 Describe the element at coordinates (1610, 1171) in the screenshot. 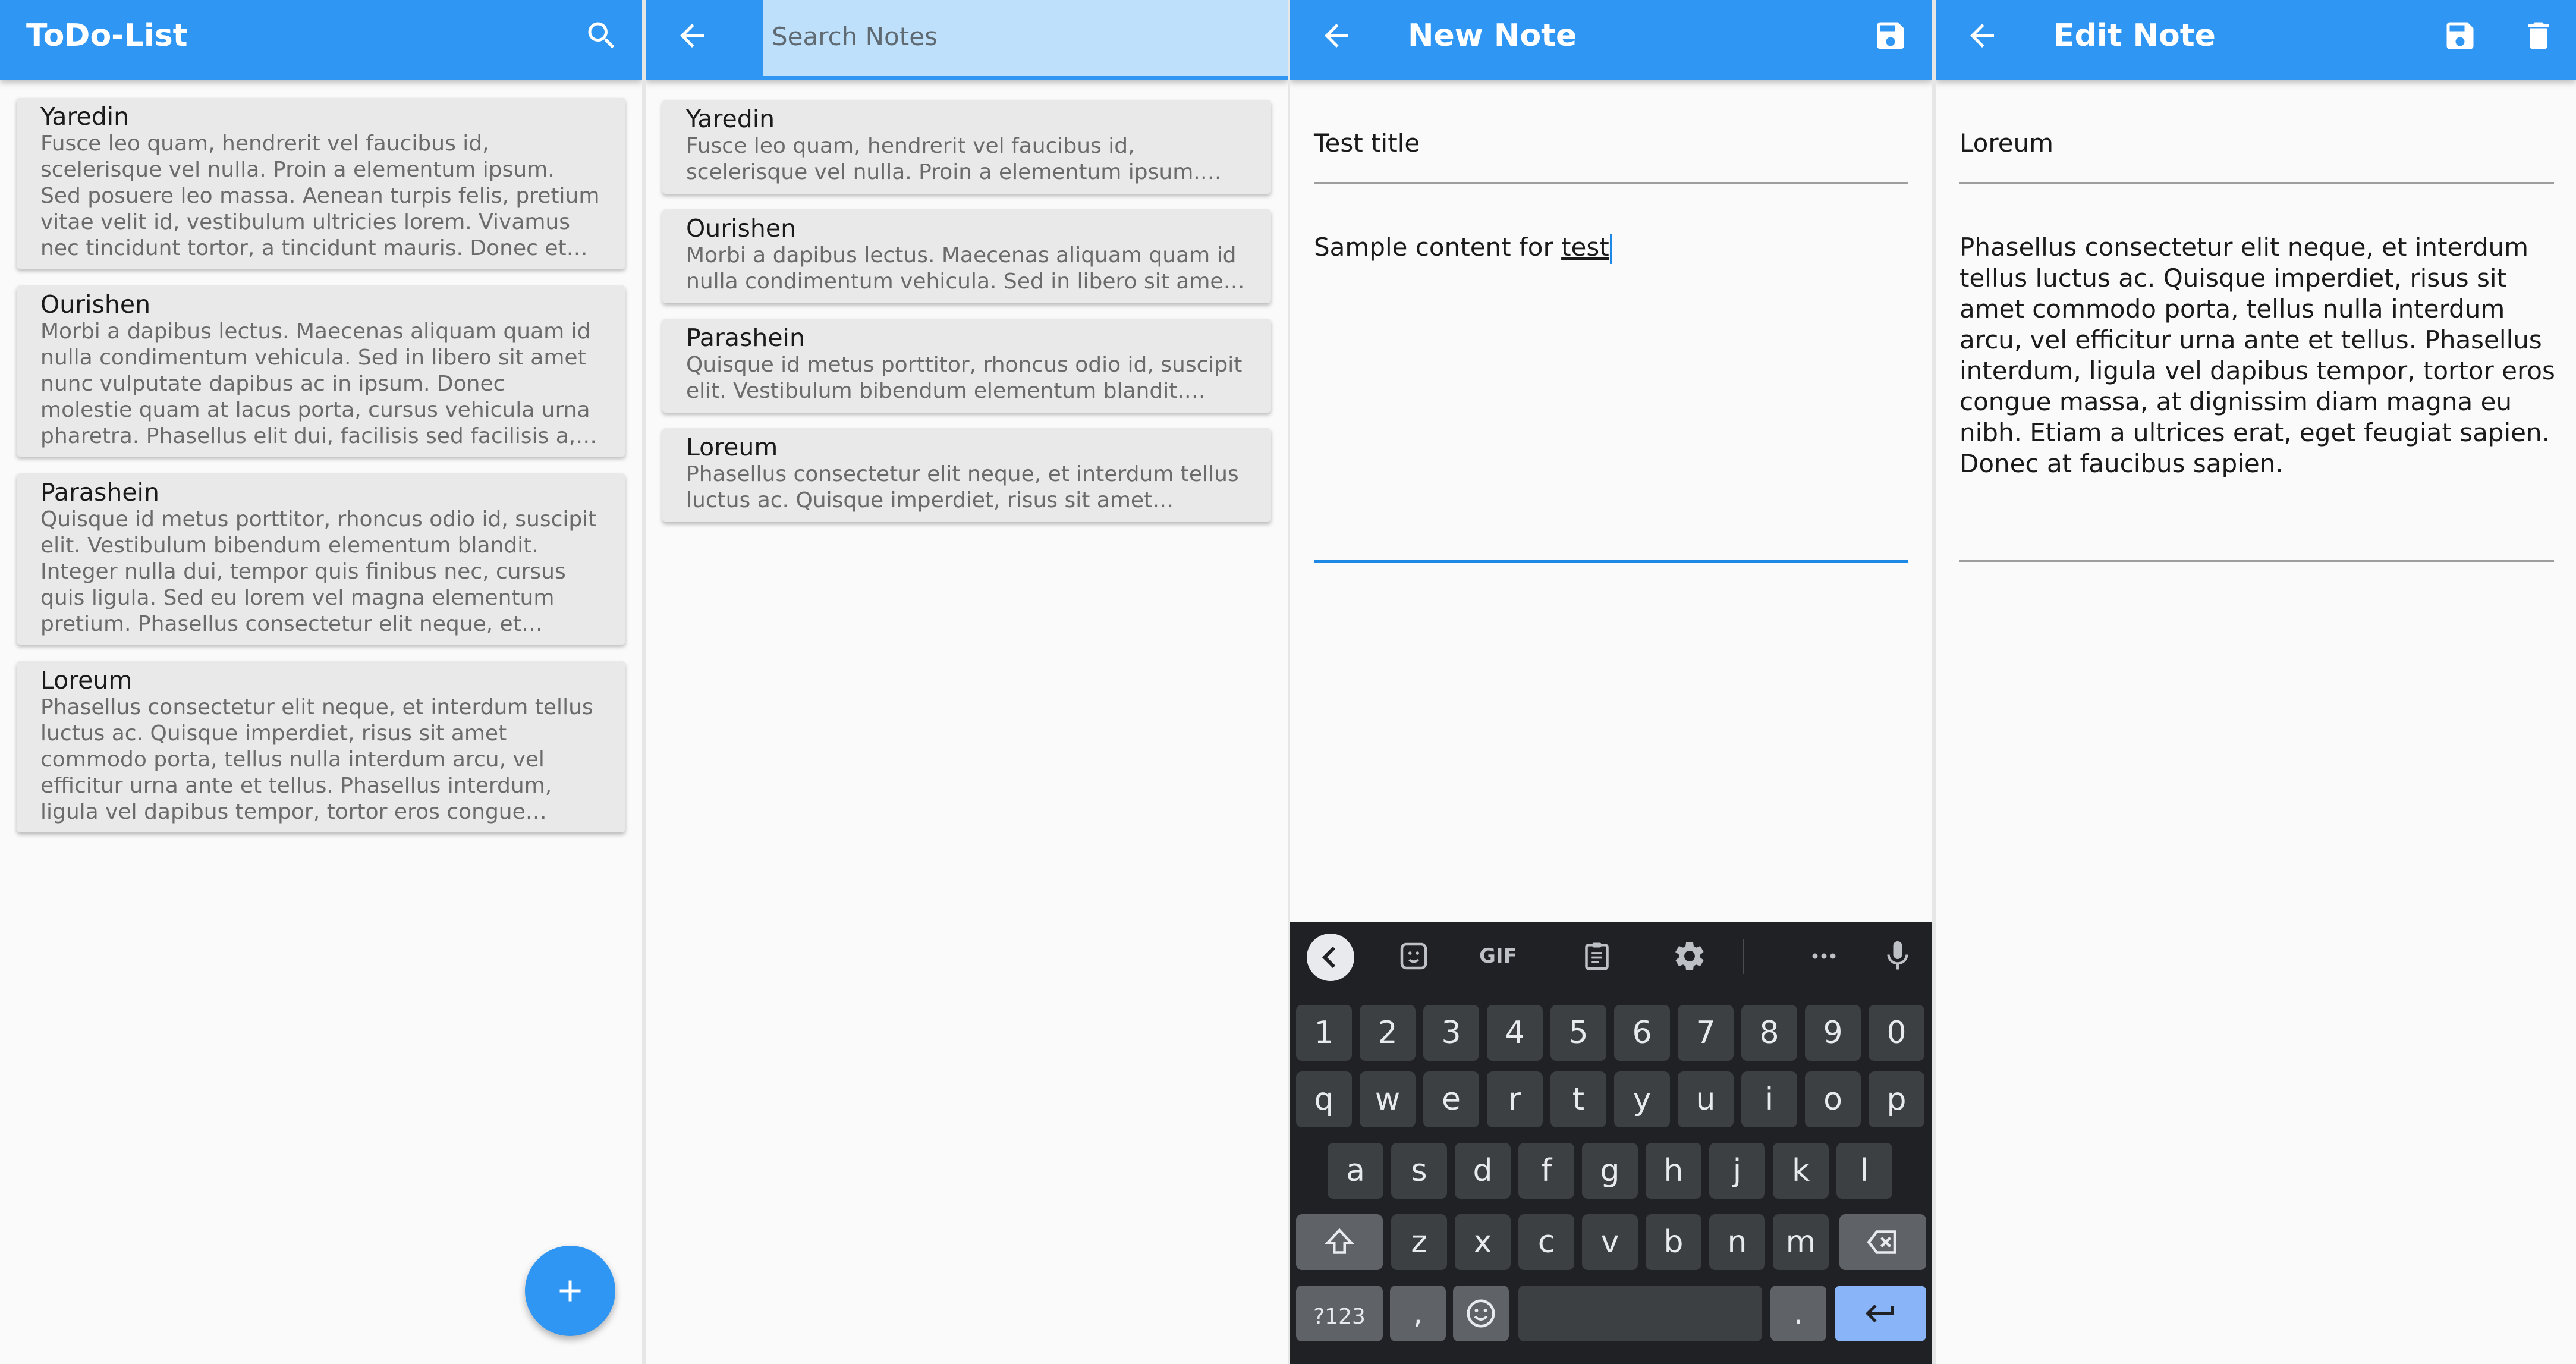

I see `letter-key-g: g` at that location.